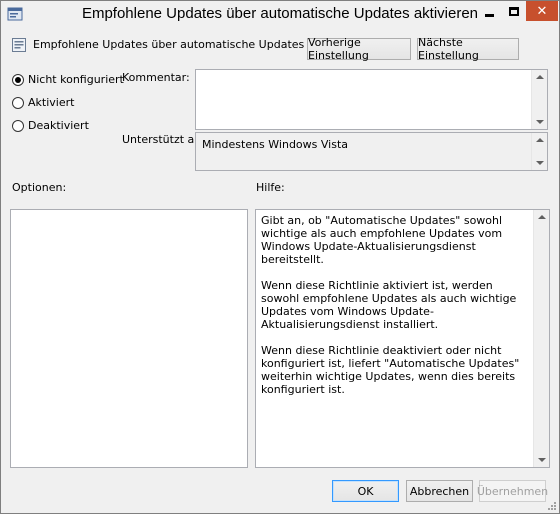 This screenshot has width=560, height=514. I want to click on comment-label: Kommentar:, so click(156, 77).